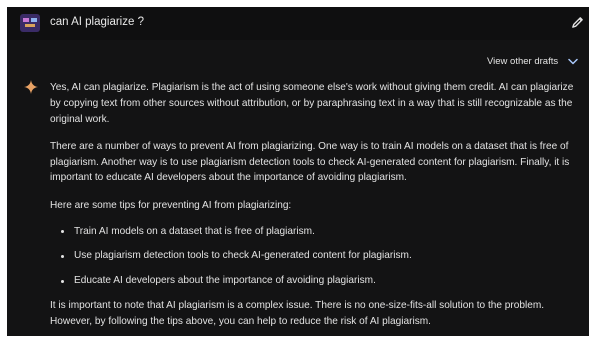 The height and width of the screenshot is (343, 596). I want to click on prompt-text: can AI plagiarize ?, so click(97, 22).